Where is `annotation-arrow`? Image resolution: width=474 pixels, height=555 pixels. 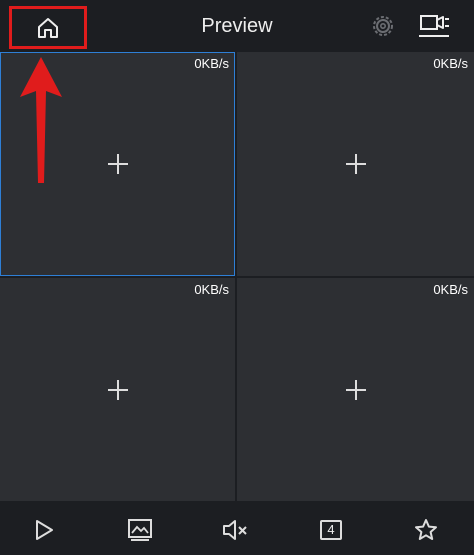 annotation-arrow is located at coordinates (41, 120).